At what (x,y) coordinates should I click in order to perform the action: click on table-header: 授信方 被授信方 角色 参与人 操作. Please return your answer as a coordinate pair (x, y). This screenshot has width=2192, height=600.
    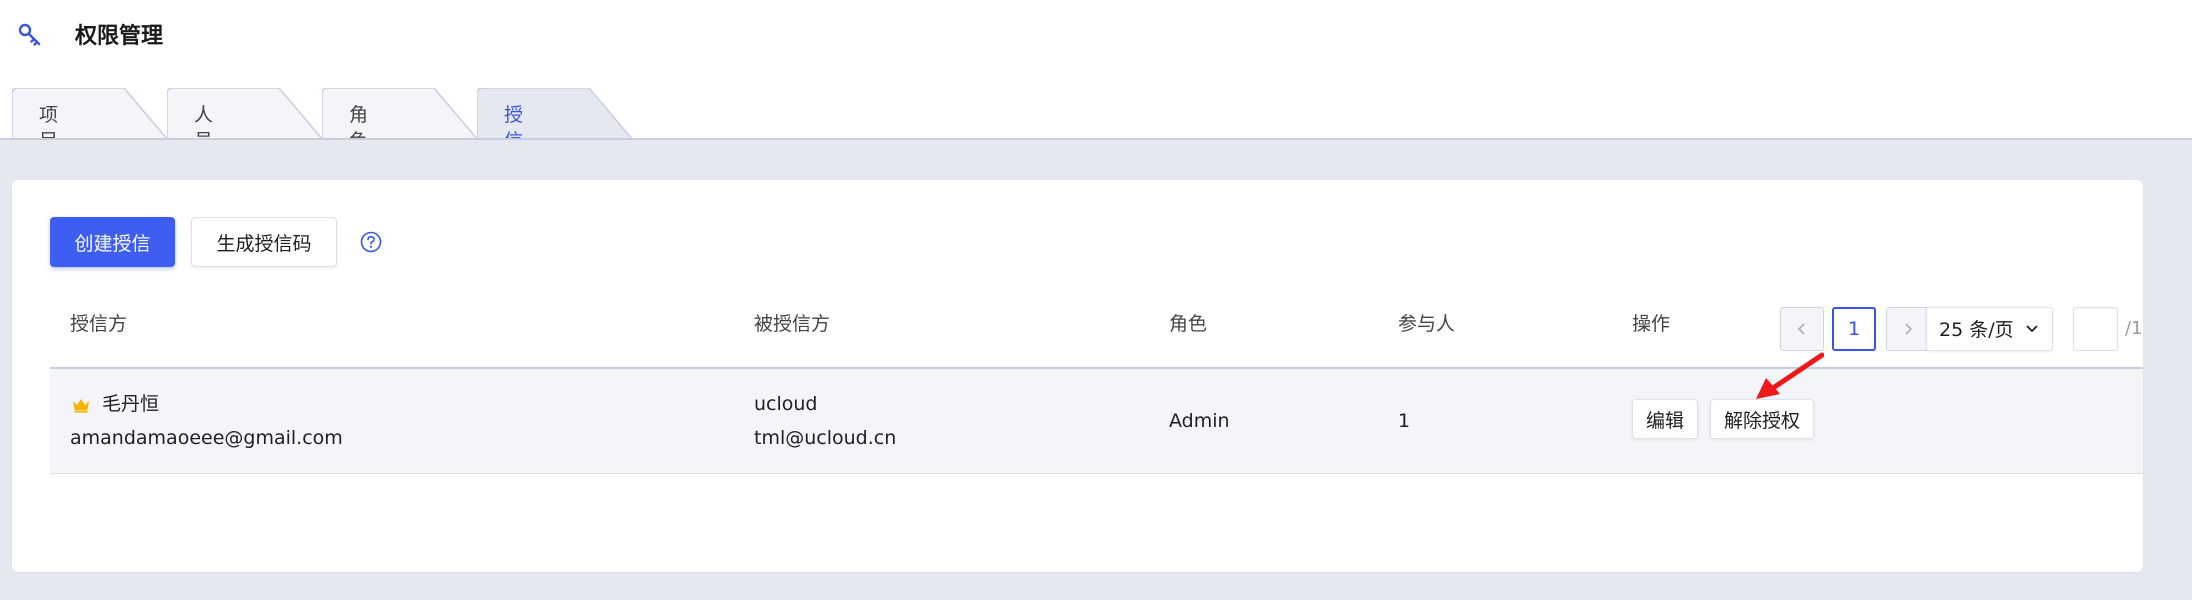
    Looking at the image, I should click on (1096, 324).